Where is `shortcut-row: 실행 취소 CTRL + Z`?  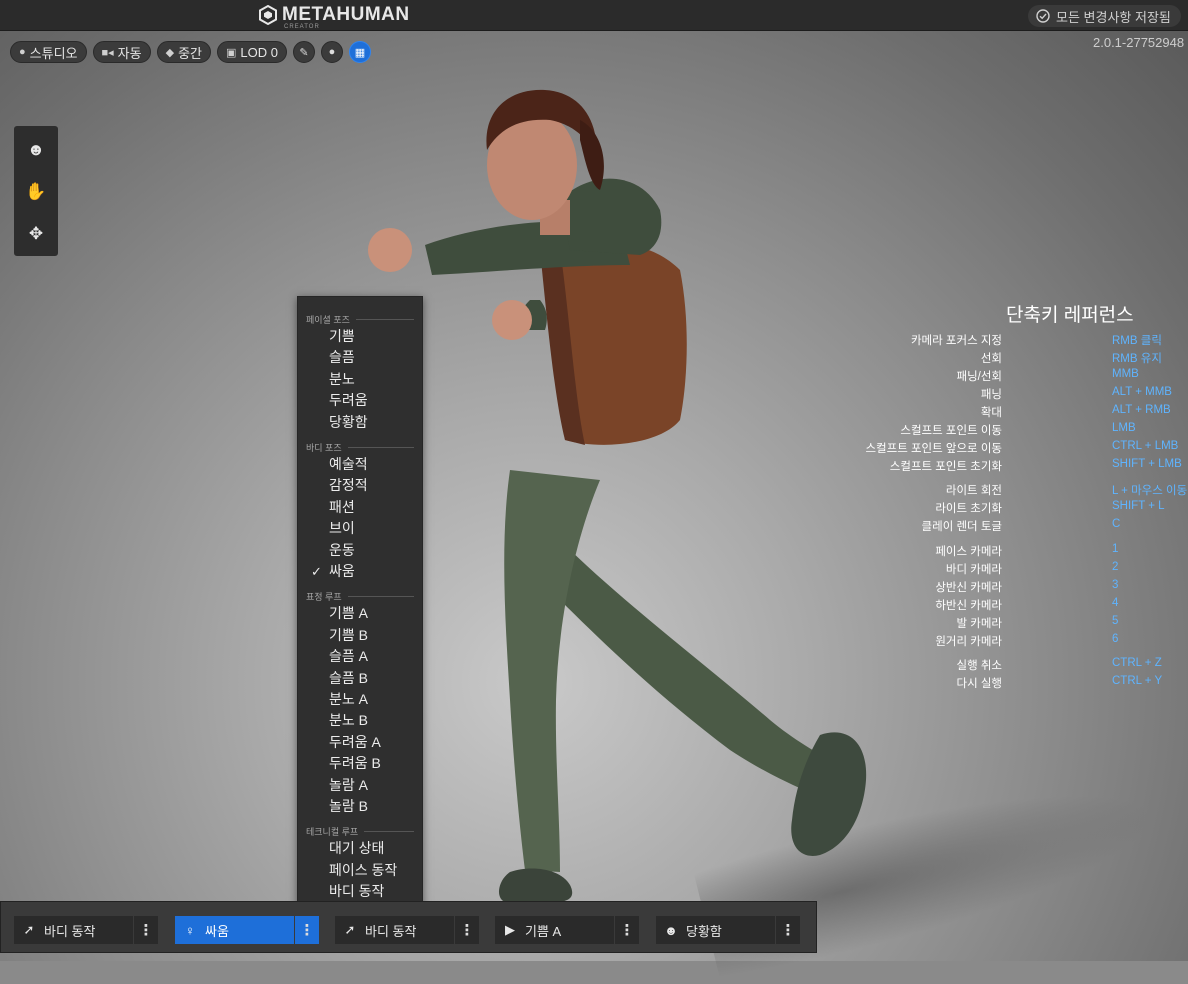
shortcut-row: 실행 취소 CTRL + Z is located at coordinates (1044, 666).